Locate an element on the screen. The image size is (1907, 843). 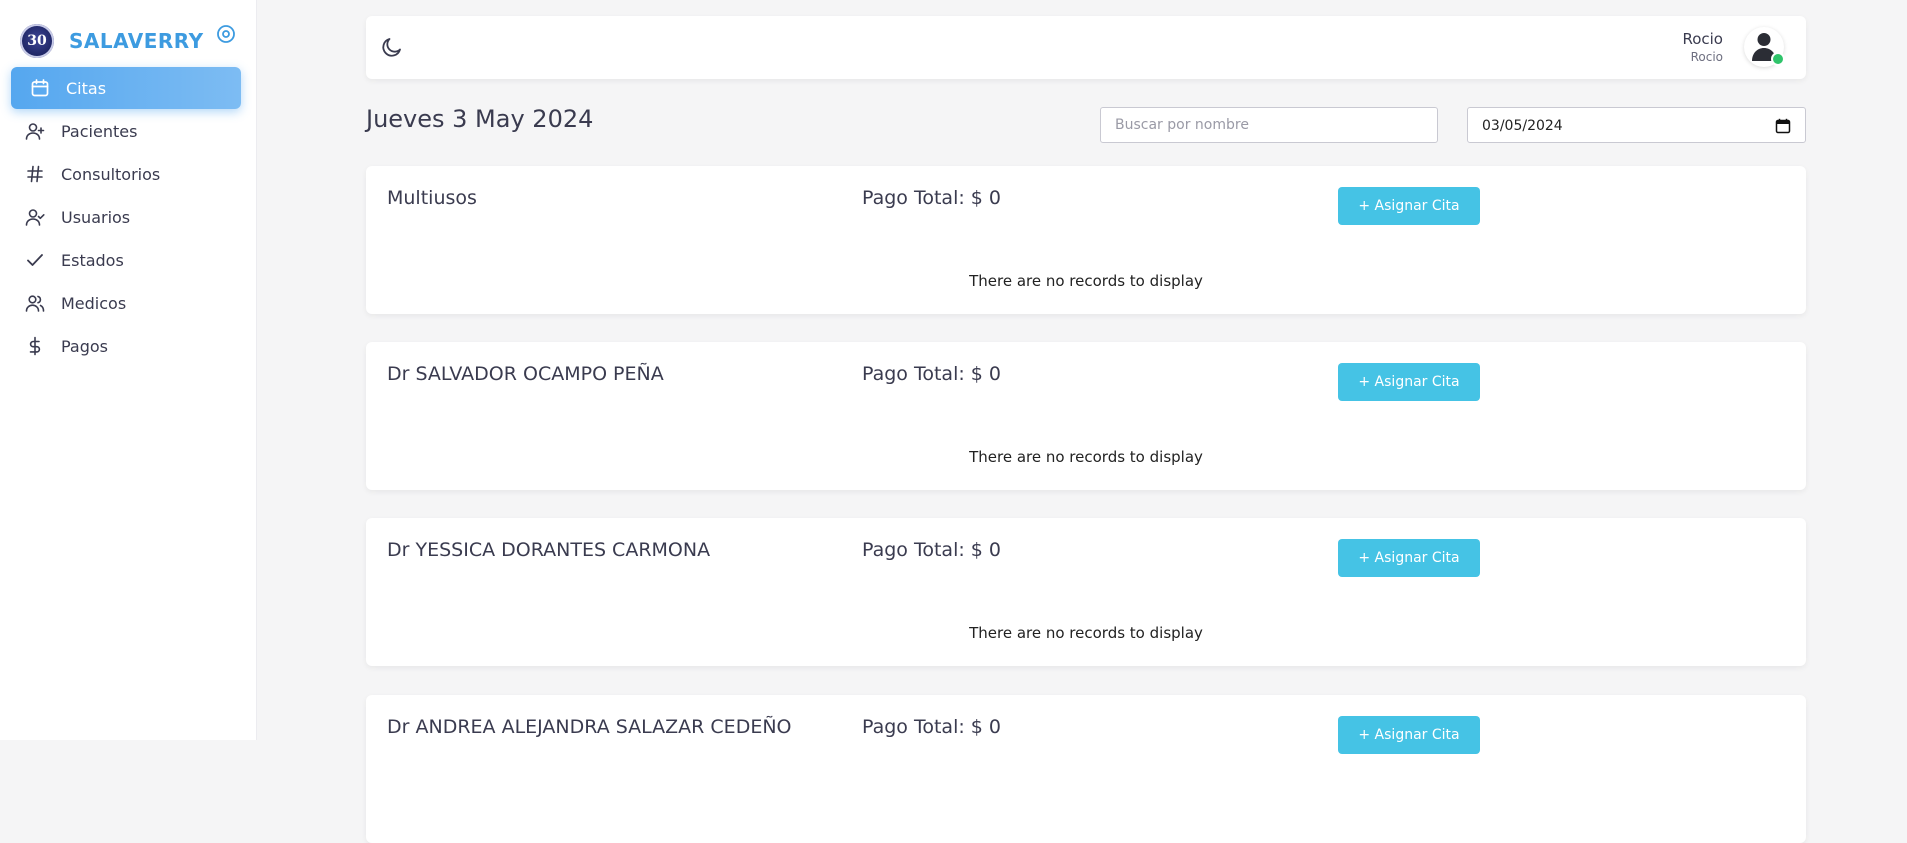
user-plus-icon is located at coordinates (35, 131).